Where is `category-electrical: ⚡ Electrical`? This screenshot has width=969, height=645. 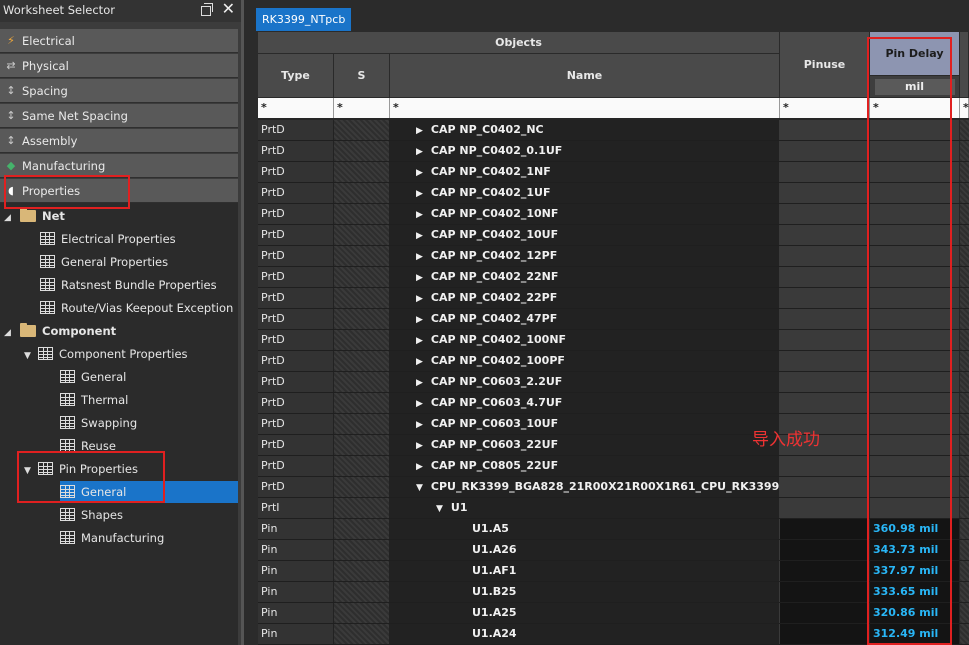
category-electrical: ⚡ Electrical is located at coordinates (119, 41).